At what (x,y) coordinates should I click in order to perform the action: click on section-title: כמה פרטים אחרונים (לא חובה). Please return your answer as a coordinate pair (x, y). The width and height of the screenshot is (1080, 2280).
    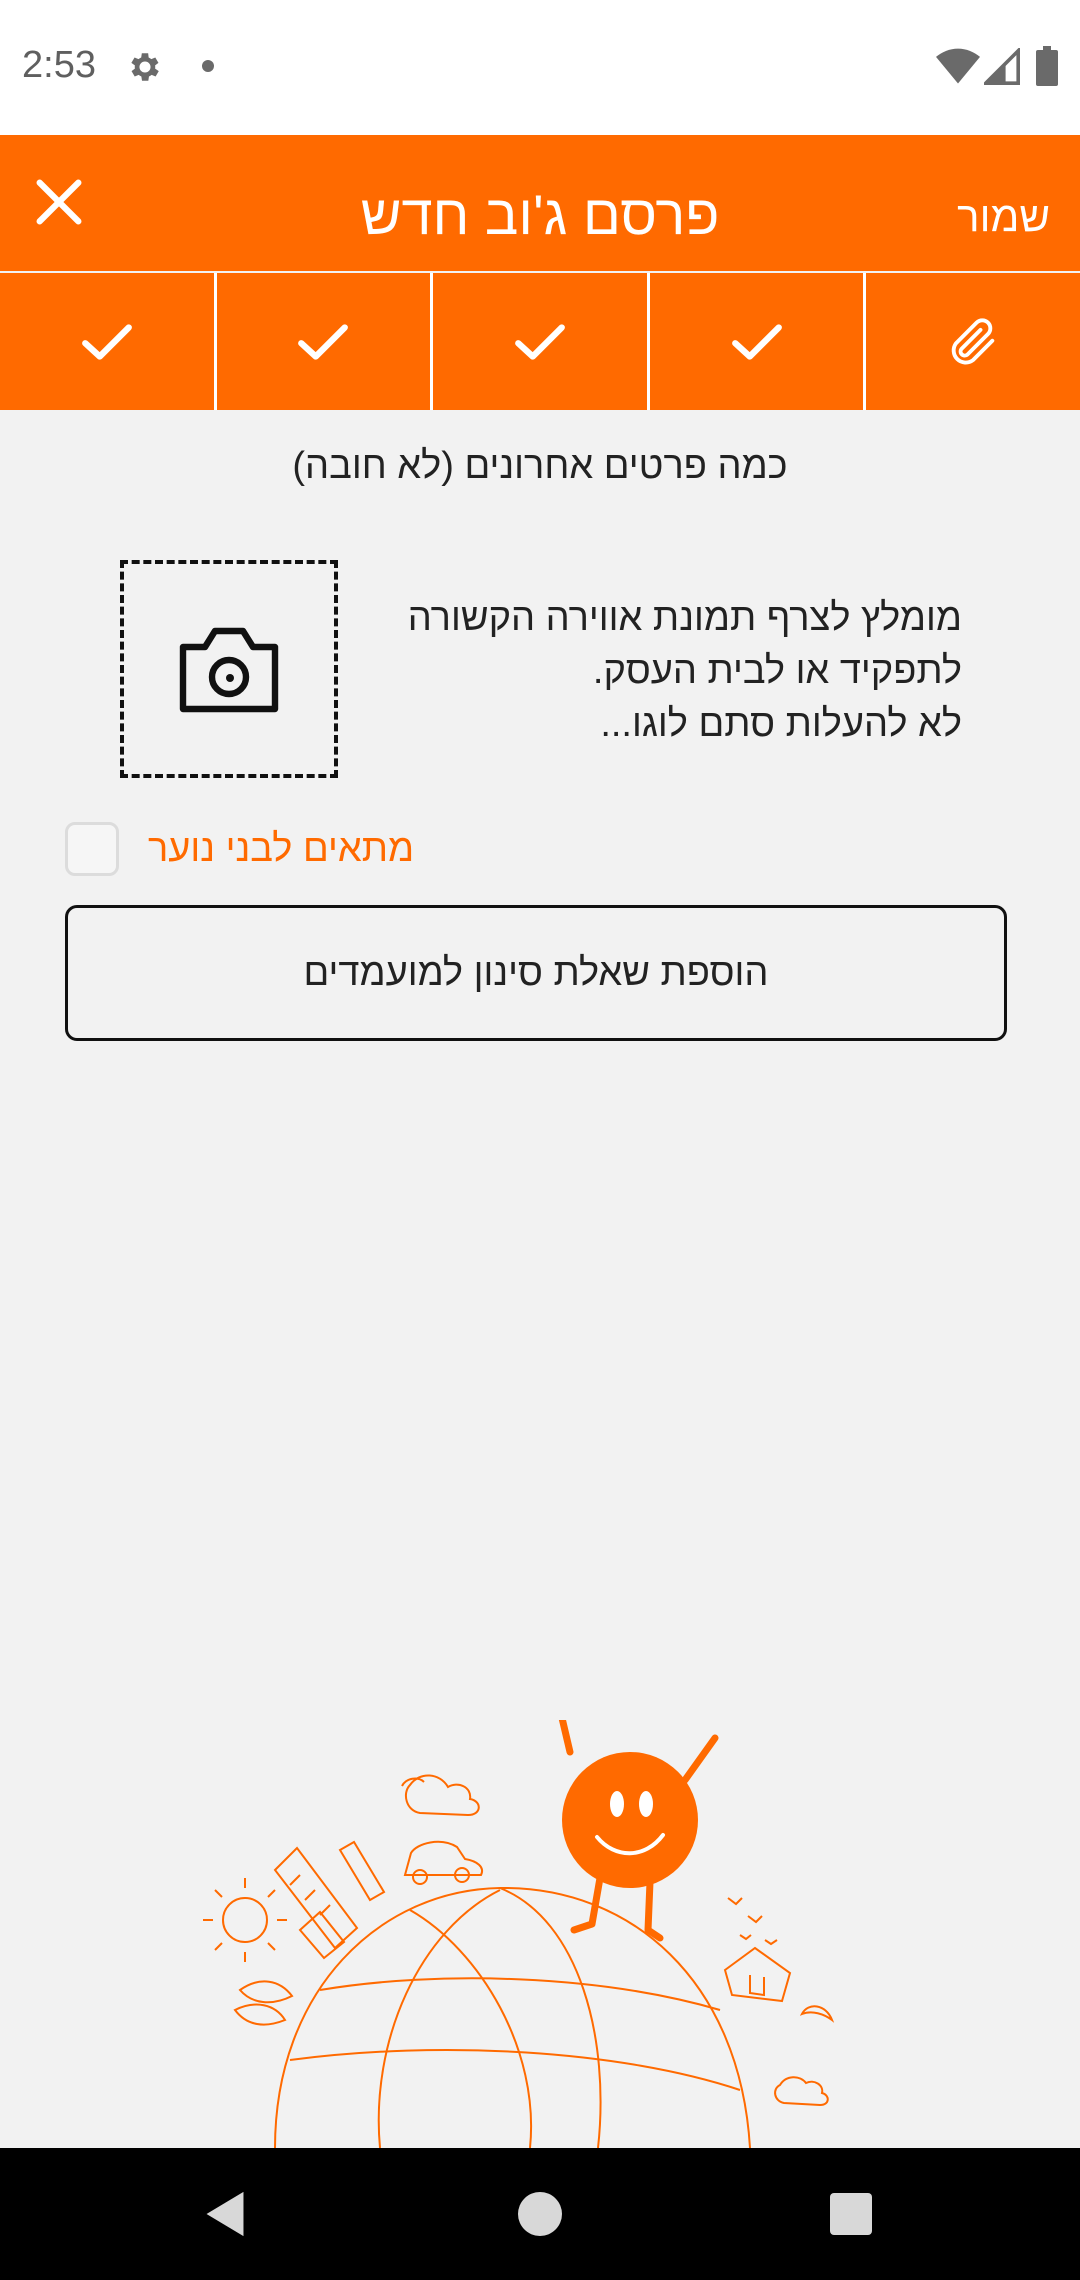
    Looking at the image, I should click on (540, 466).